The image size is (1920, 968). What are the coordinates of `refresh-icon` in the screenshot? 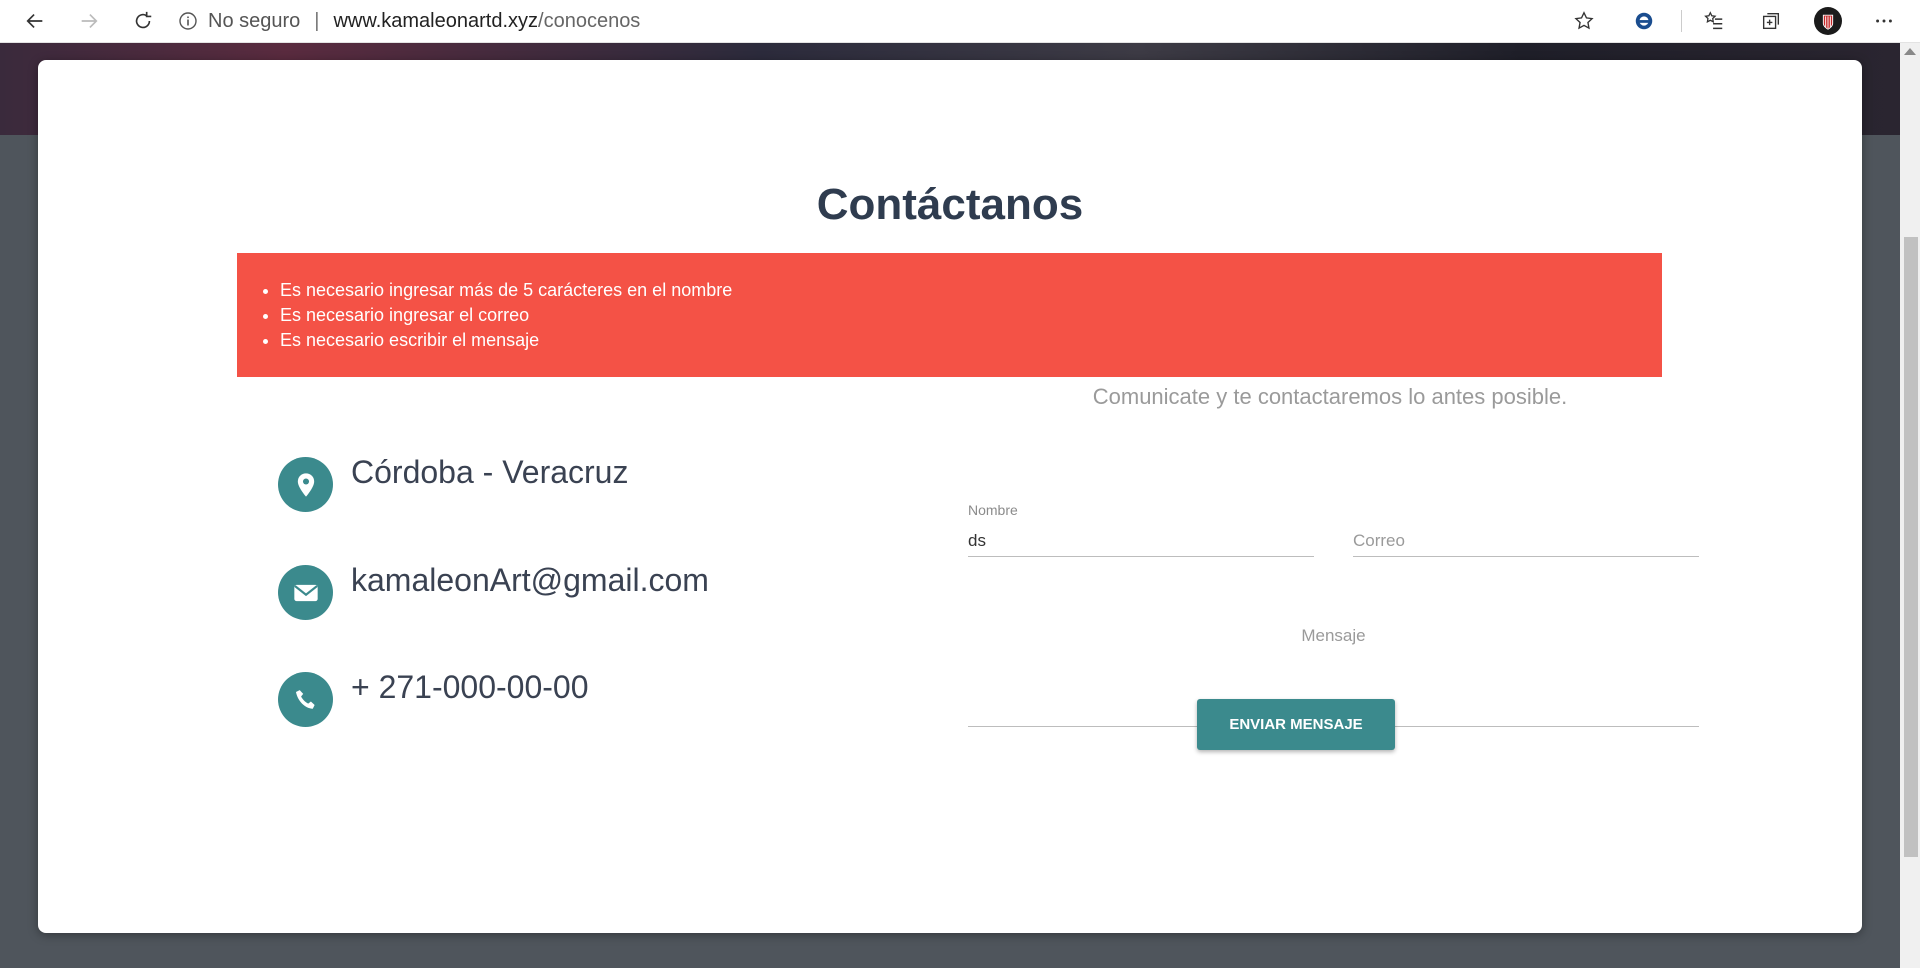 It's located at (143, 20).